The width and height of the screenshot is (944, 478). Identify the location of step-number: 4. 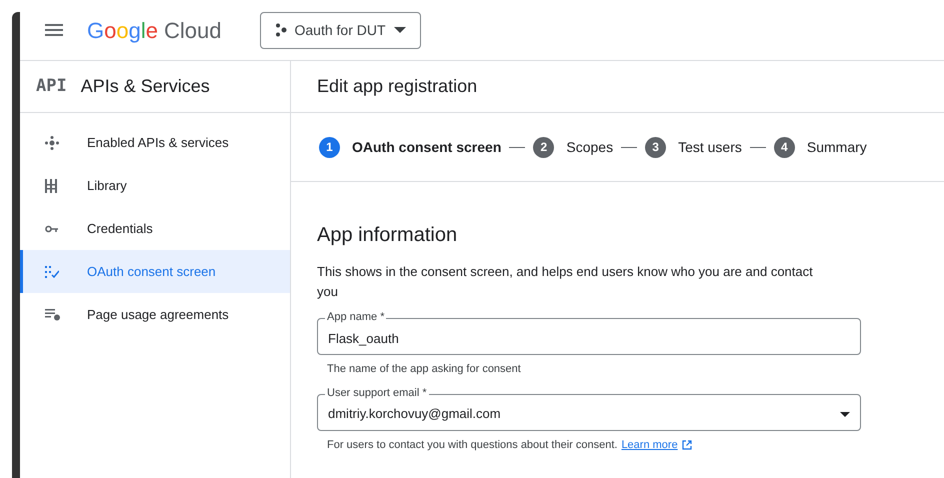
(784, 147).